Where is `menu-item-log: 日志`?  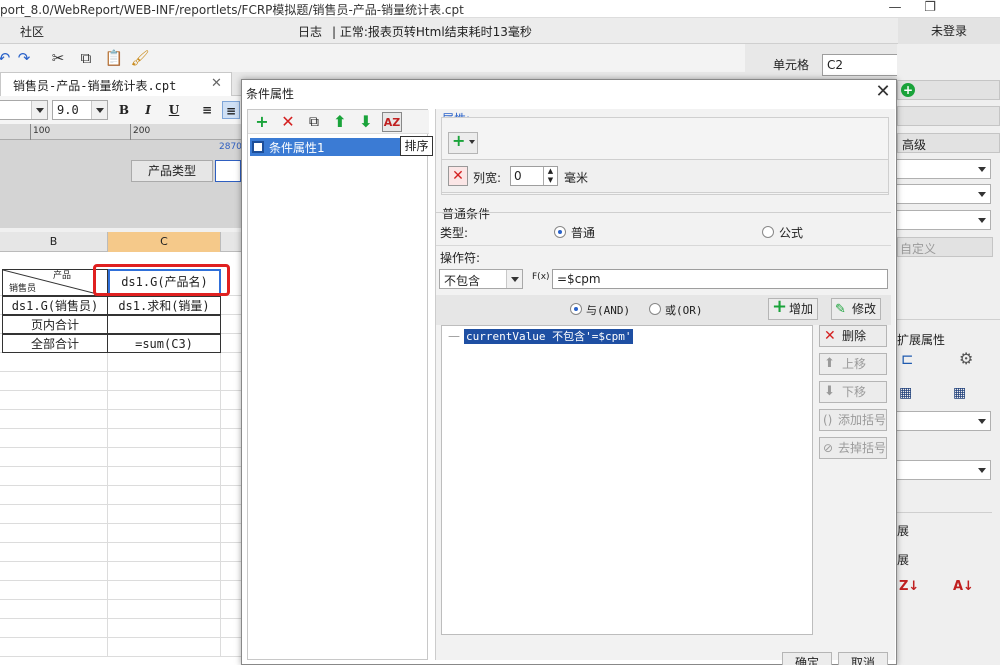 menu-item-log: 日志 is located at coordinates (310, 31).